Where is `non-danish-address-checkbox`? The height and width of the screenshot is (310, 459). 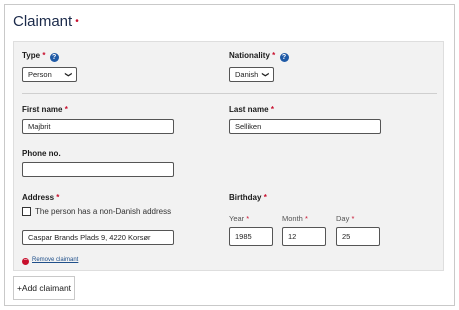
non-danish-address-checkbox is located at coordinates (26, 211).